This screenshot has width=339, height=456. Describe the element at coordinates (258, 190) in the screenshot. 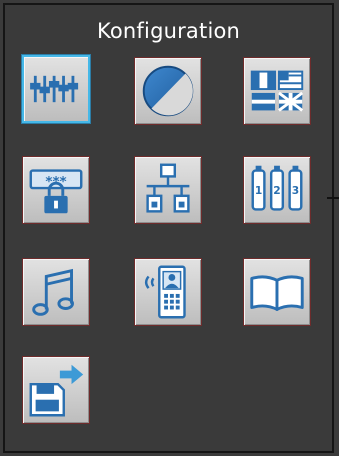

I see `device-label-1: 1` at that location.